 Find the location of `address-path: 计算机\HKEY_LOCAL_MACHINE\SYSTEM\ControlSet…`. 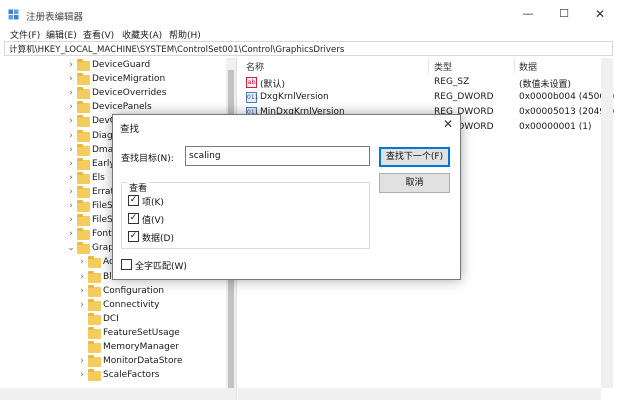

address-path: 计算机\HKEY_LOCAL_MACHINE\SYSTEM\ControlSet… is located at coordinates (177, 50).